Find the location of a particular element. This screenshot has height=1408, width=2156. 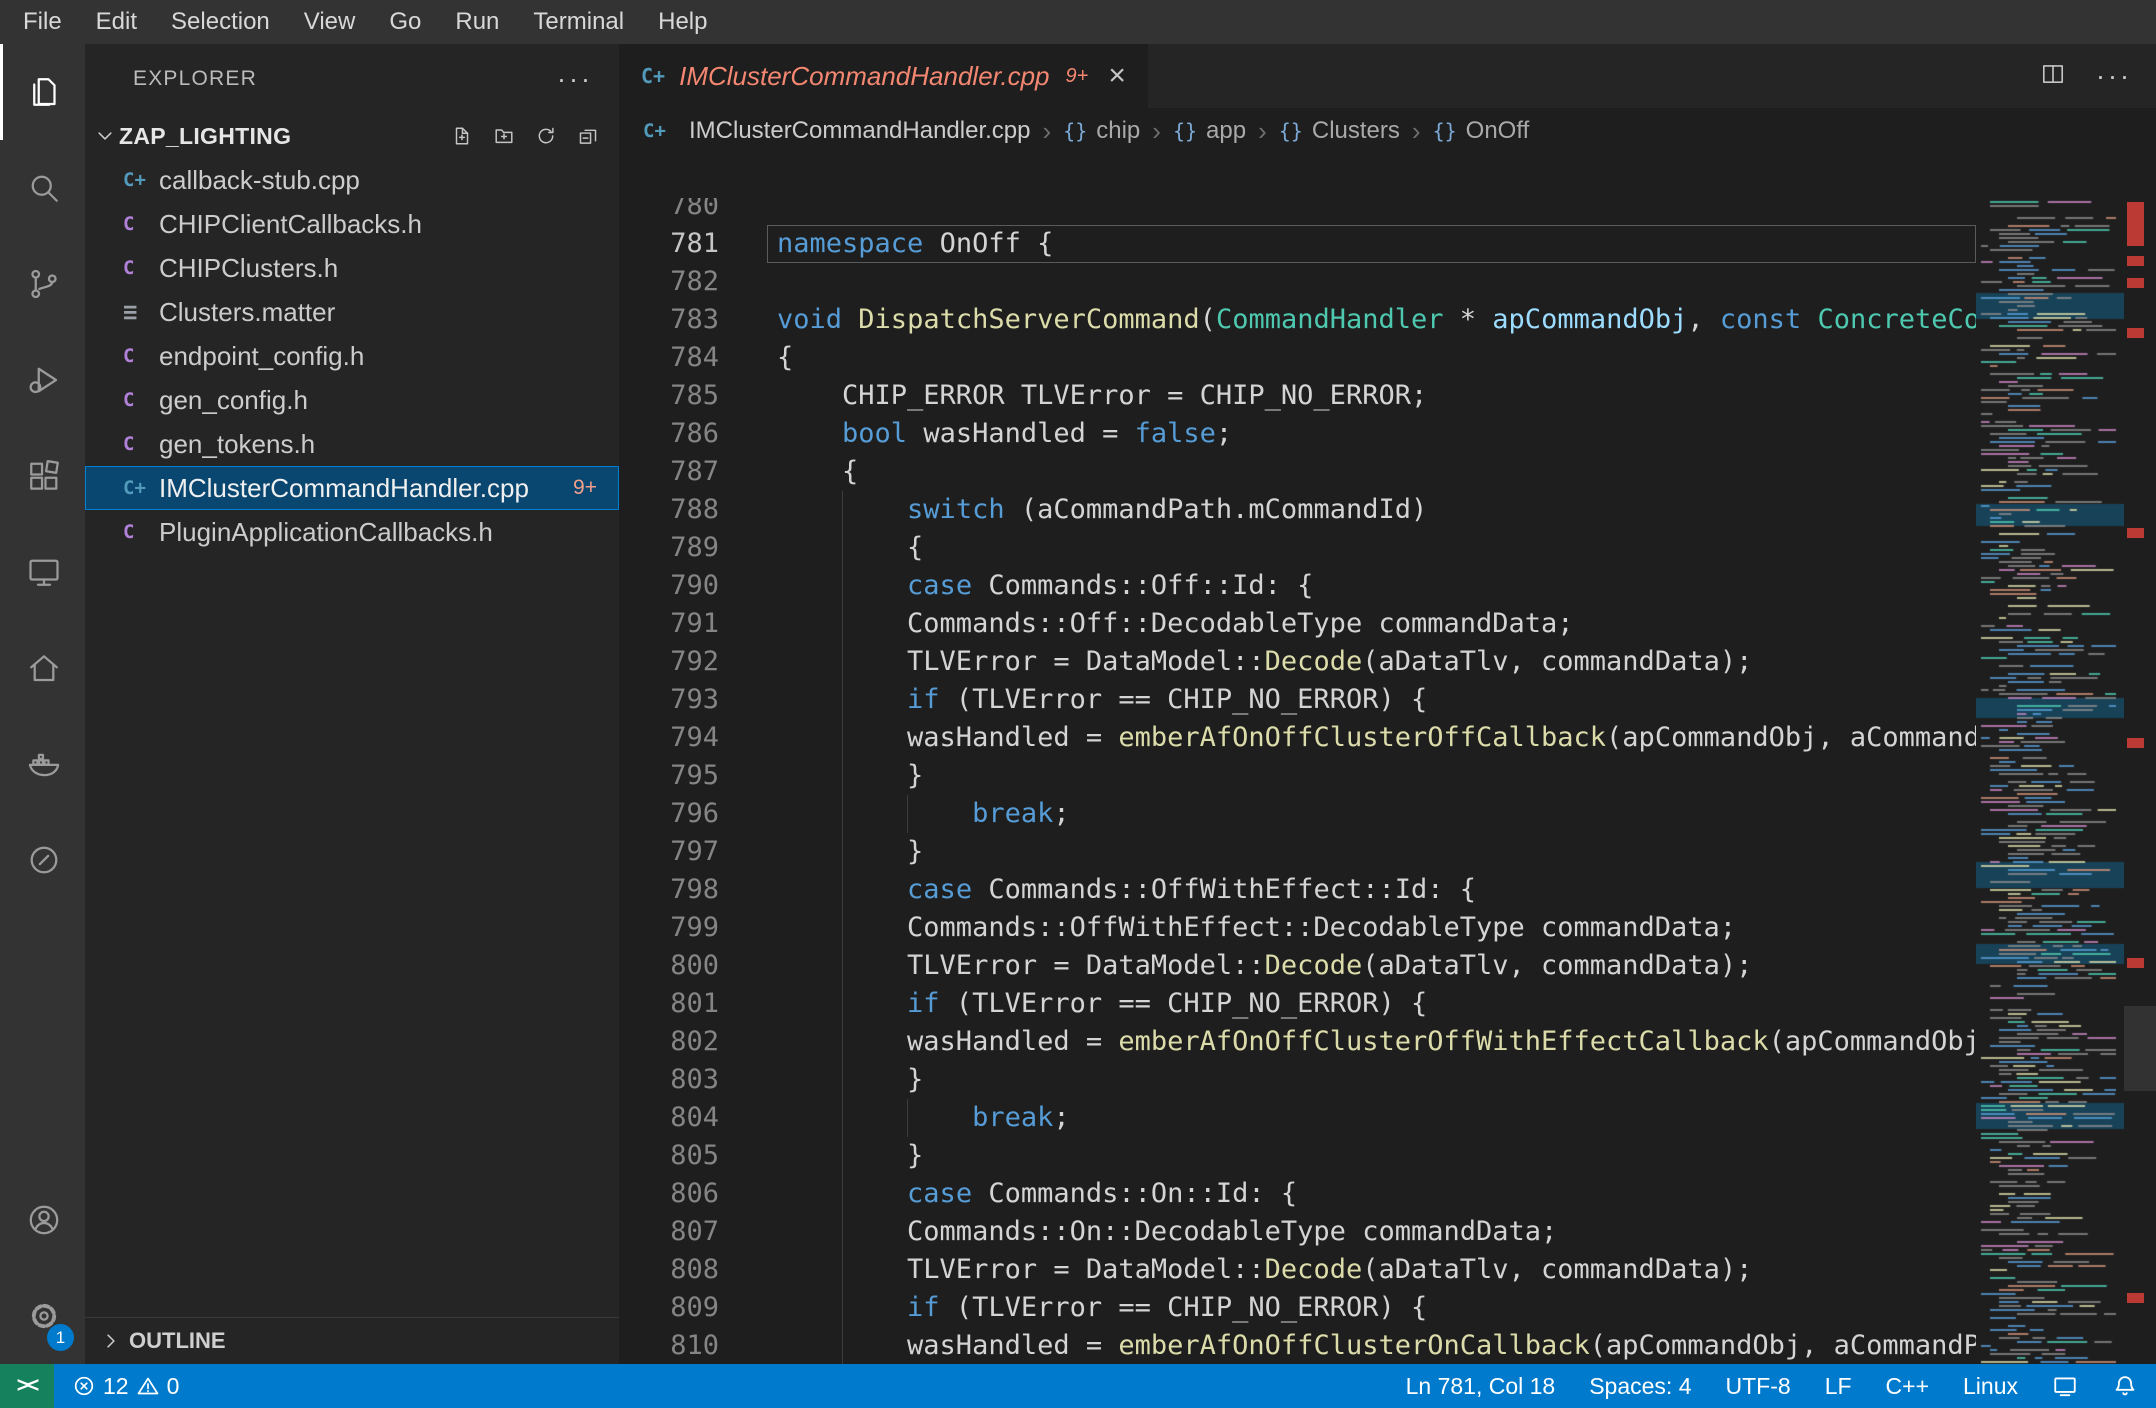

breadcrumb-item: C+ IMClusterCommandHandler.cpp is located at coordinates (836, 131).